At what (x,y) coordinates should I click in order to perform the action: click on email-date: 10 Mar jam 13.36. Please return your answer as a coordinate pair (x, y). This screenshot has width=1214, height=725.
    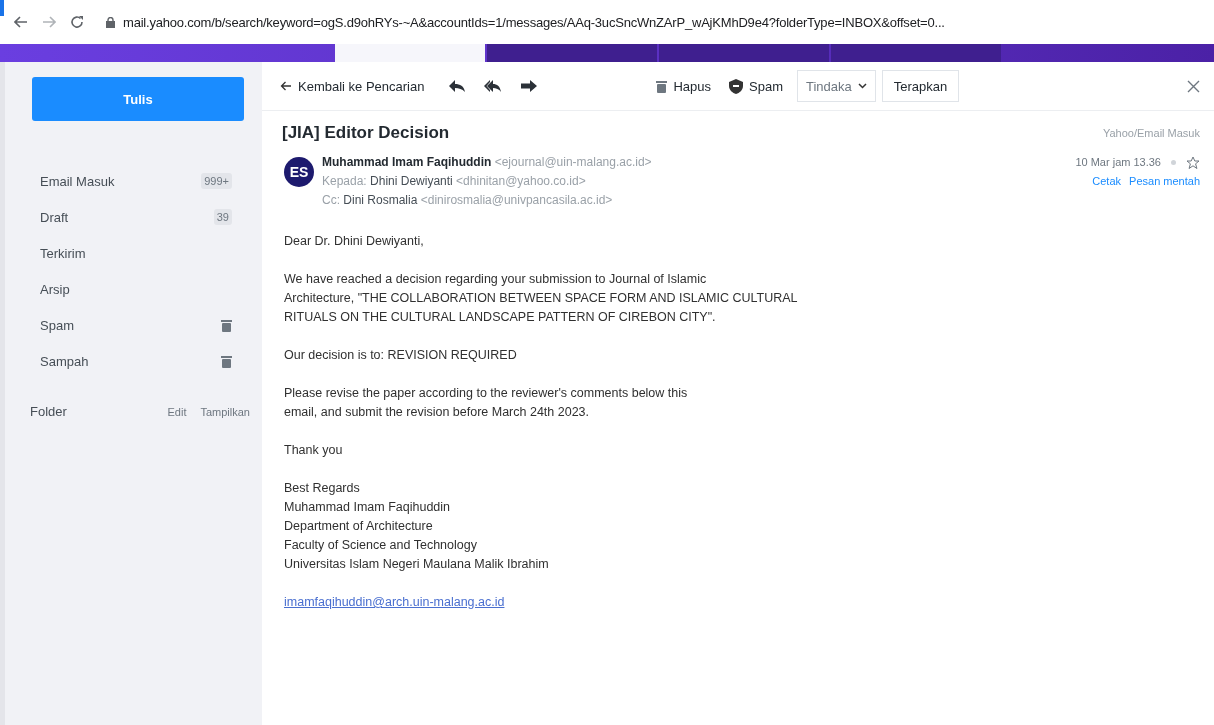
    Looking at the image, I should click on (1118, 162).